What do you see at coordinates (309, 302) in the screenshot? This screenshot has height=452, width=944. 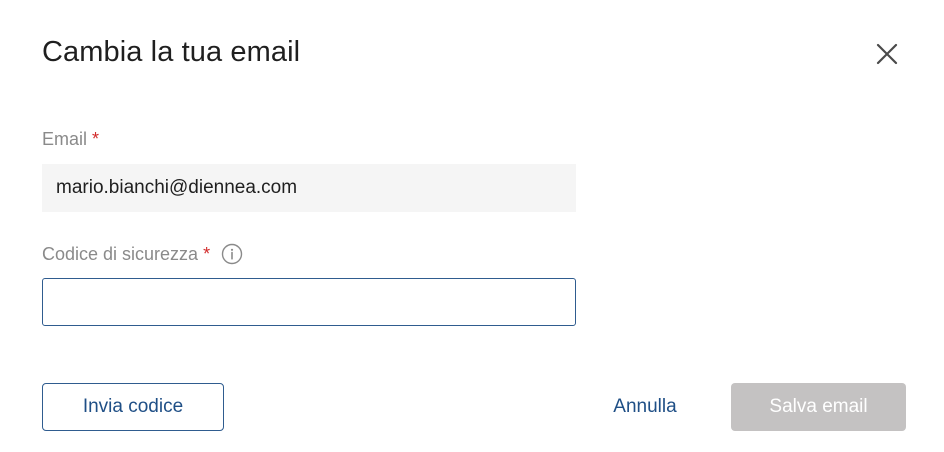 I see `security-code-input` at bounding box center [309, 302].